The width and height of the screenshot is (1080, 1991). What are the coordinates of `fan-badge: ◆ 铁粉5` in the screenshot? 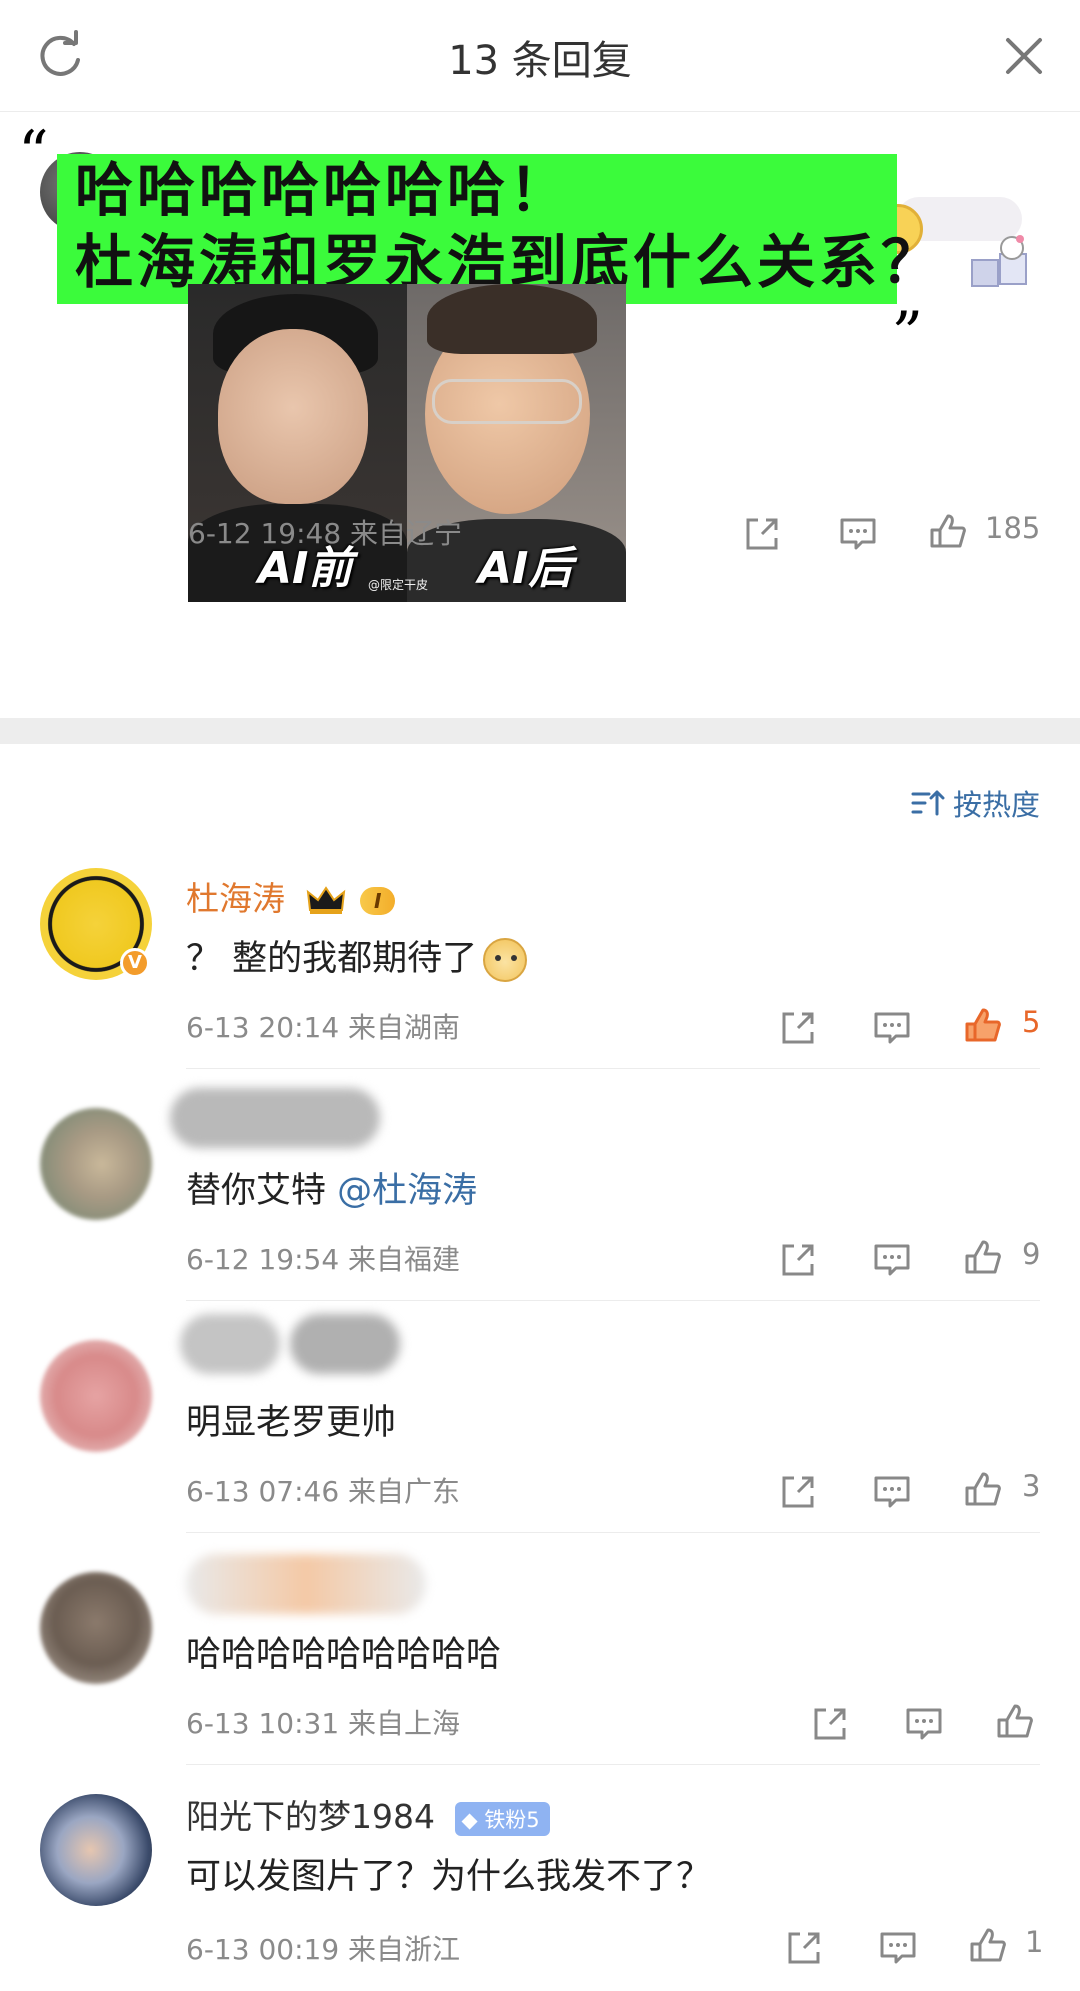 It's located at (502, 1818).